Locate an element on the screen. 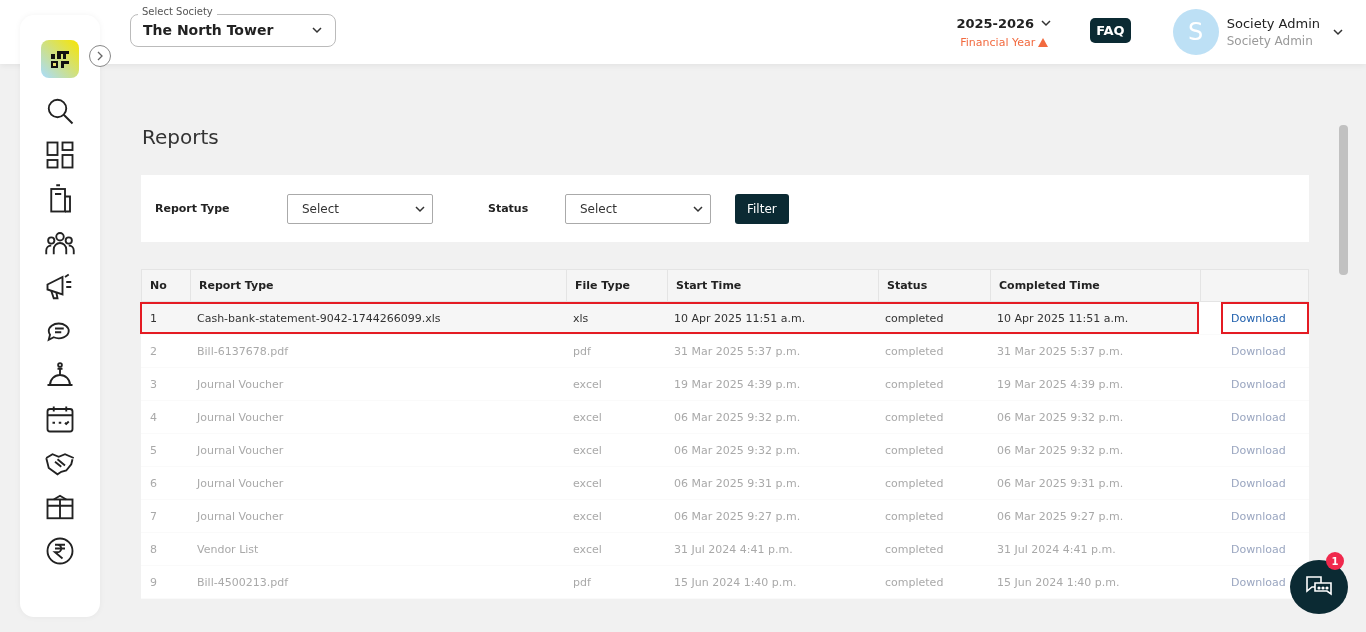 Image resolution: width=1366 pixels, height=632 pixels. table-cell-text: Bill-6137678.pdf is located at coordinates (243, 351).